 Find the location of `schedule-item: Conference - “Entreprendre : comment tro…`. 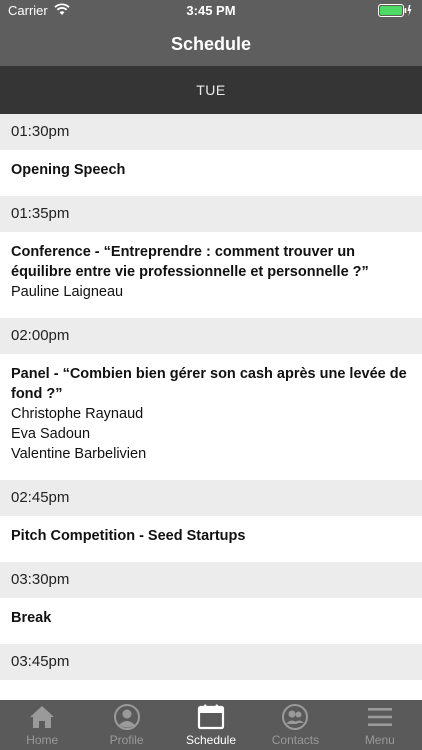

schedule-item: Conference - “Entreprendre : comment tro… is located at coordinates (211, 275).